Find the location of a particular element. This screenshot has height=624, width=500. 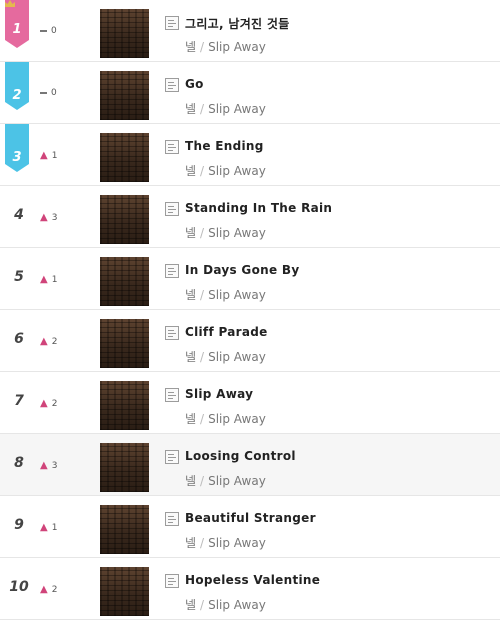

song-title: The Ending is located at coordinates (224, 146).